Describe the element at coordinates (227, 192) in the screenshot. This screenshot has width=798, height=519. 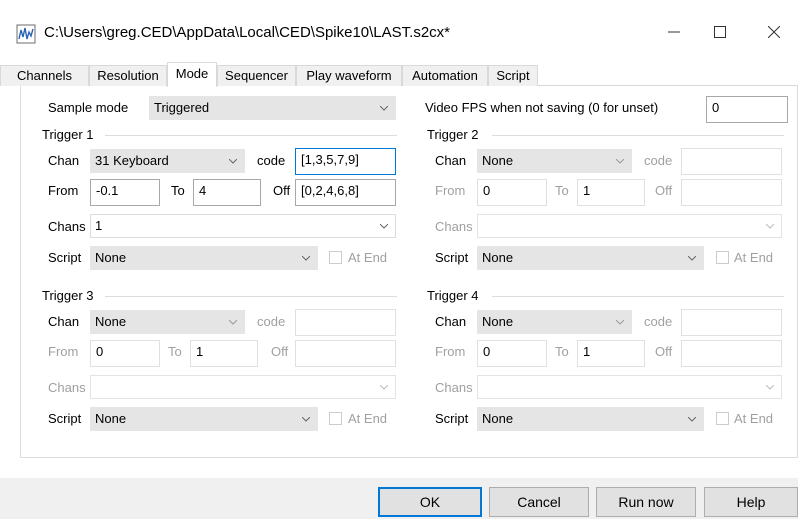
I see `trigger-1-to-field: 4` at that location.